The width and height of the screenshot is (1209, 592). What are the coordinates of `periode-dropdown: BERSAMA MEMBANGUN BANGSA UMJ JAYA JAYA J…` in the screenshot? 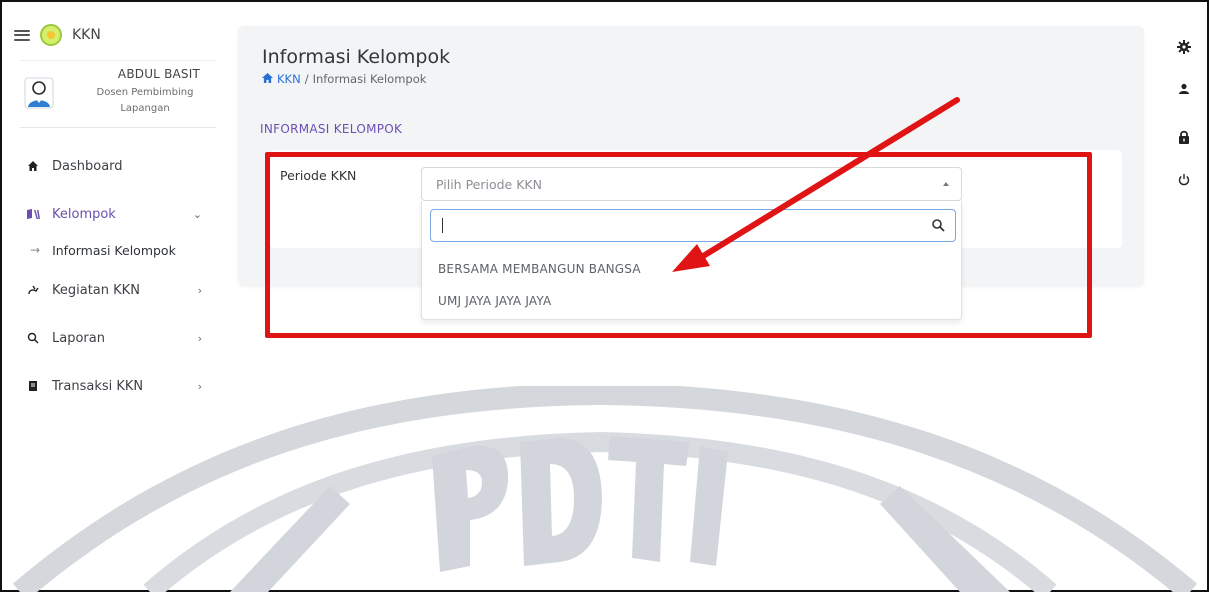 It's located at (691, 260).